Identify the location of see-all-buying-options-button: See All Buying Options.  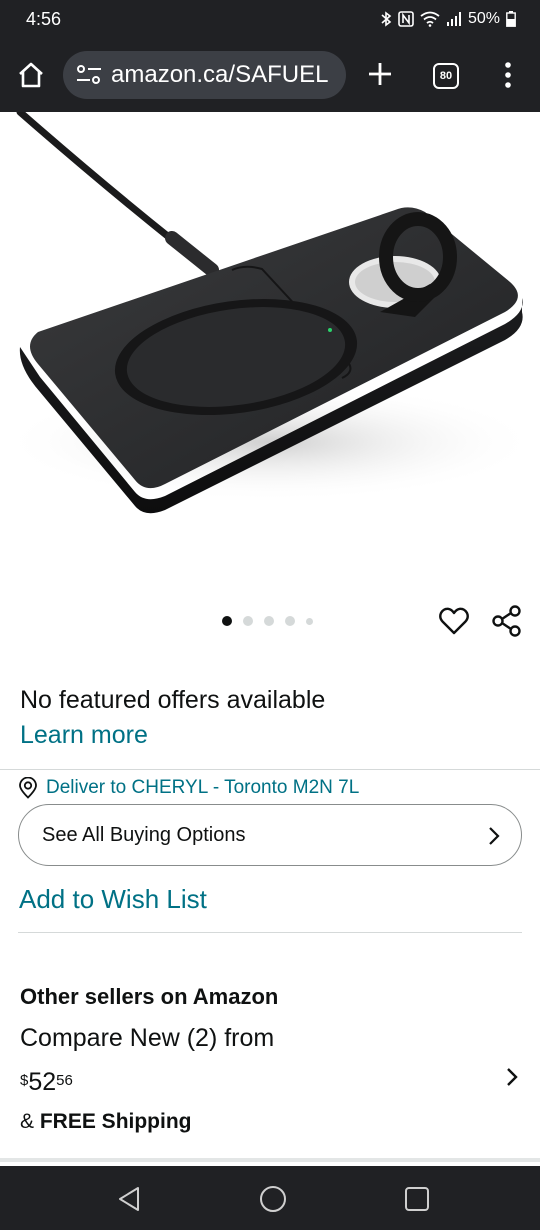
(270, 835).